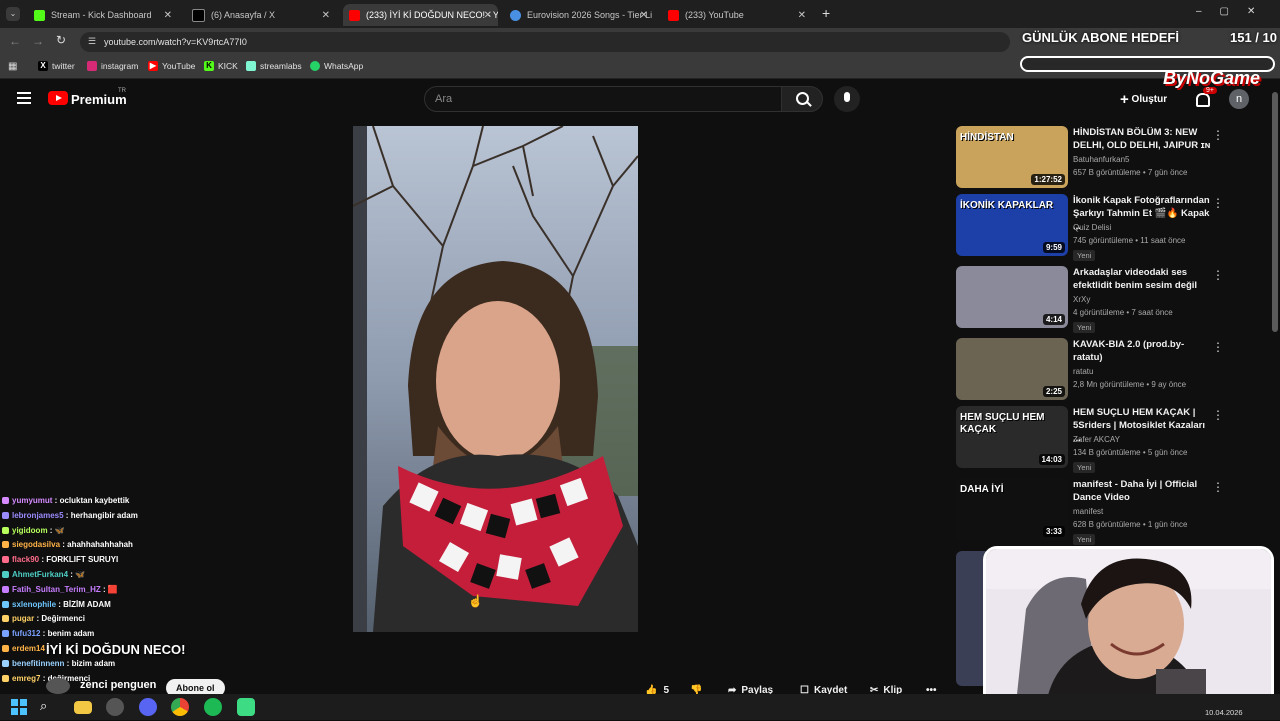 Image resolution: width=1280 pixels, height=721 pixels. What do you see at coordinates (1096, 439) in the screenshot?
I see `suggestion-channel: Zafer AKCAY` at bounding box center [1096, 439].